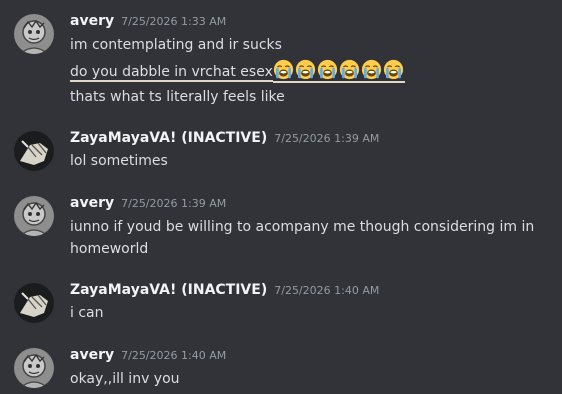 This screenshot has width=562, height=394. I want to click on message-timestamp: 7/25/2026 1:33 AM, so click(173, 21).